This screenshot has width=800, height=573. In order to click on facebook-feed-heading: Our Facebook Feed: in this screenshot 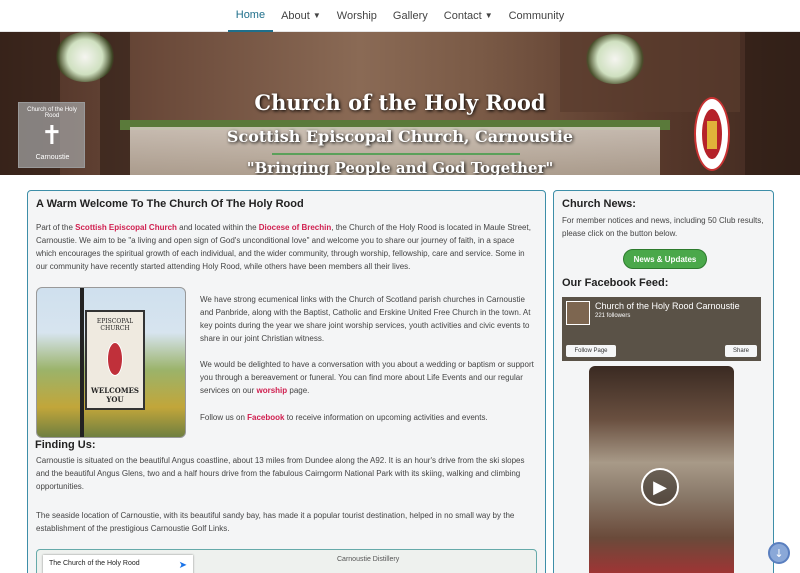, I will do `click(615, 283)`.